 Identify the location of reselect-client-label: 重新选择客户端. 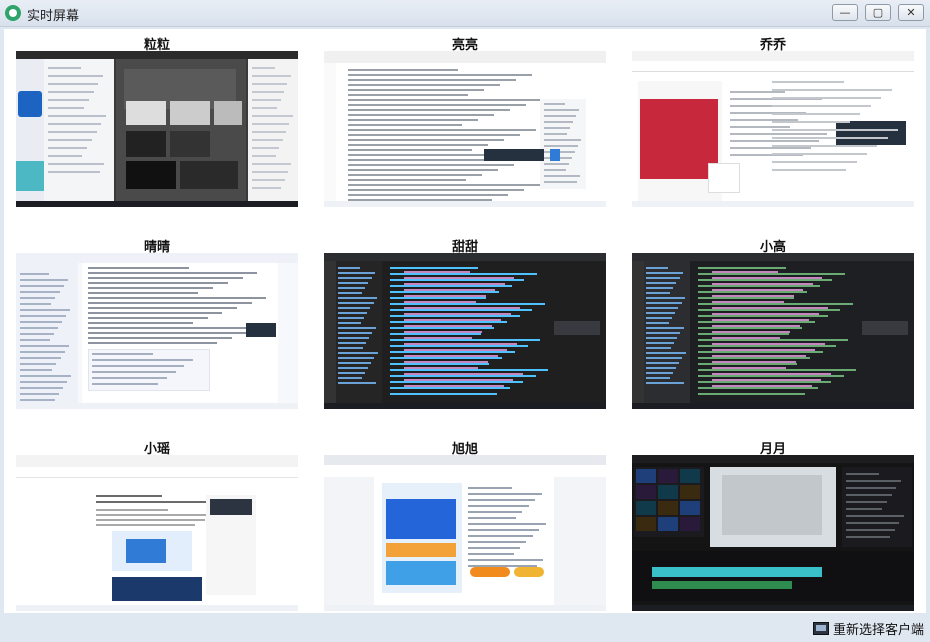
(878, 630).